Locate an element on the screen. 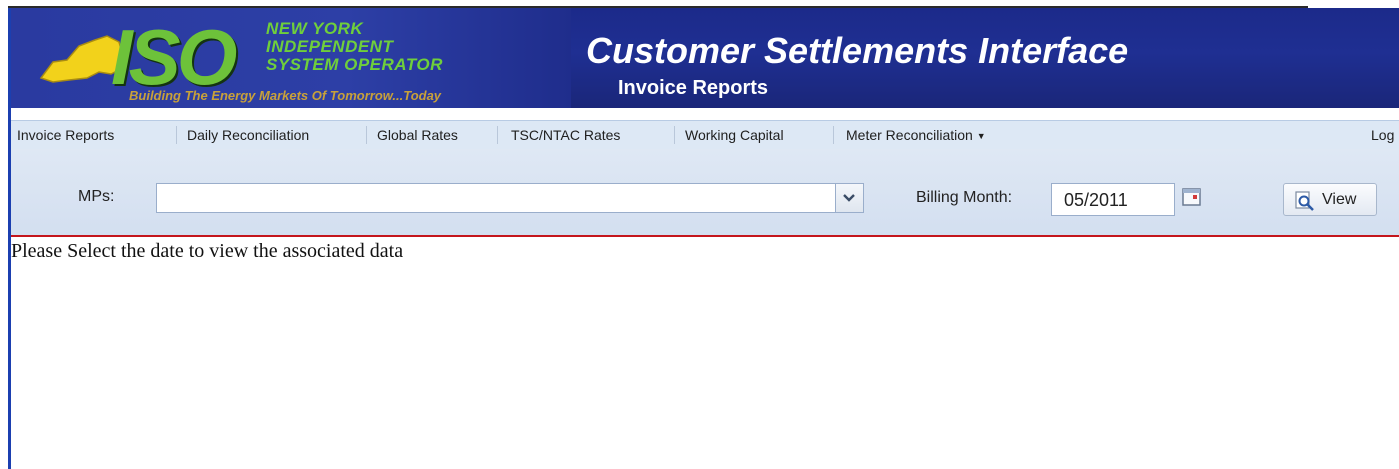 This screenshot has height=469, width=1399. calendar-button is located at coordinates (1192, 197).